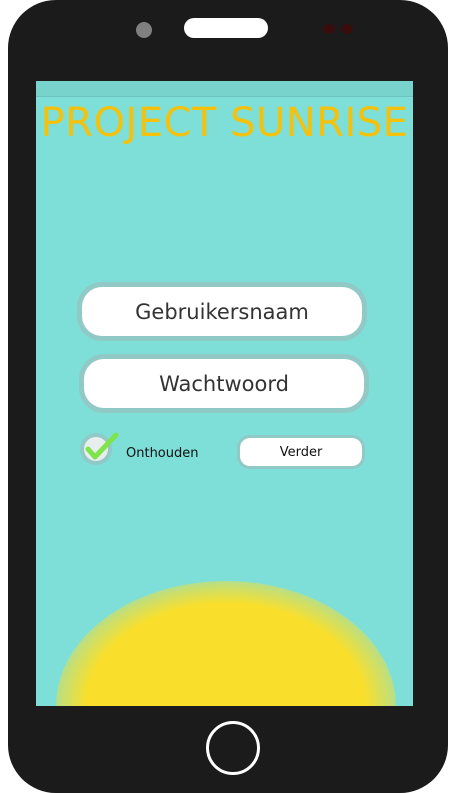 The height and width of the screenshot is (793, 453). I want to click on remember-label: Onthouden, so click(162, 453).